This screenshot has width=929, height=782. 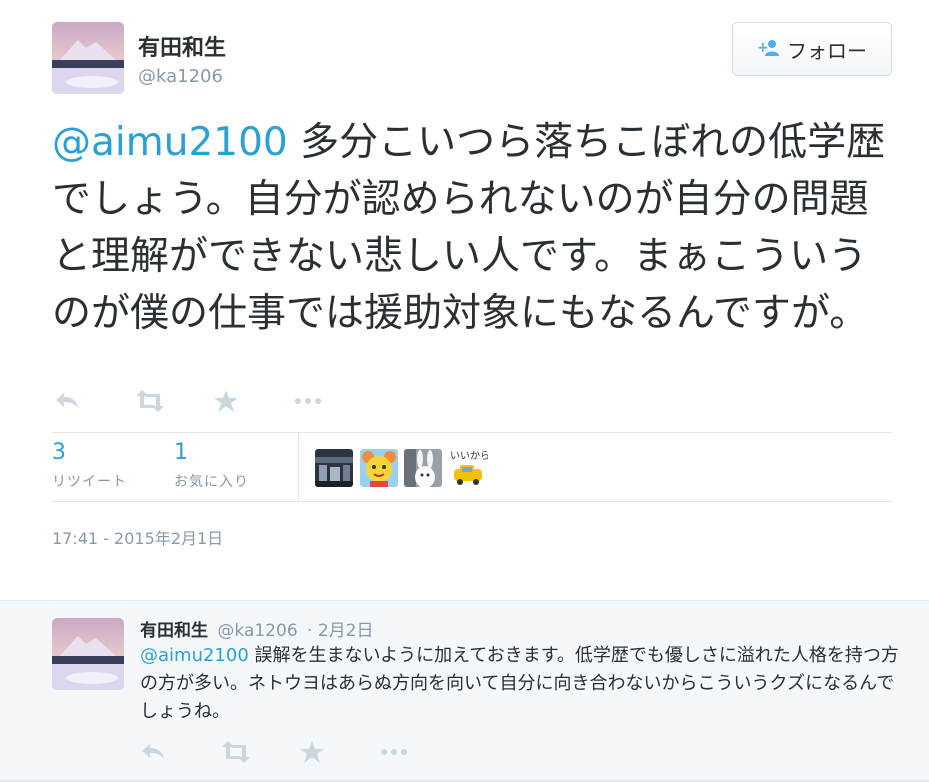 I want to click on stats-divider, so click(x=298, y=467).